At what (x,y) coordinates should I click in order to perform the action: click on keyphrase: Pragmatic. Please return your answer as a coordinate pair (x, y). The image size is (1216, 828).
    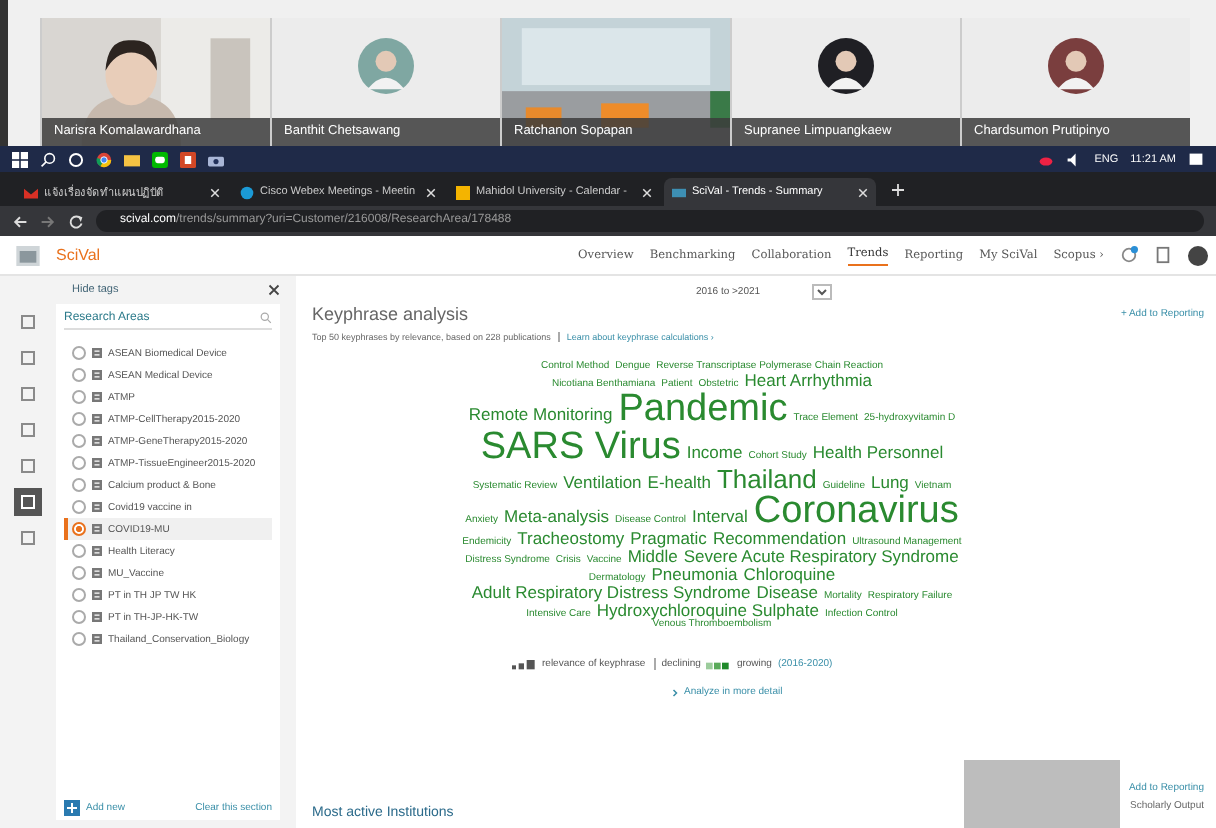
    Looking at the image, I should click on (668, 538).